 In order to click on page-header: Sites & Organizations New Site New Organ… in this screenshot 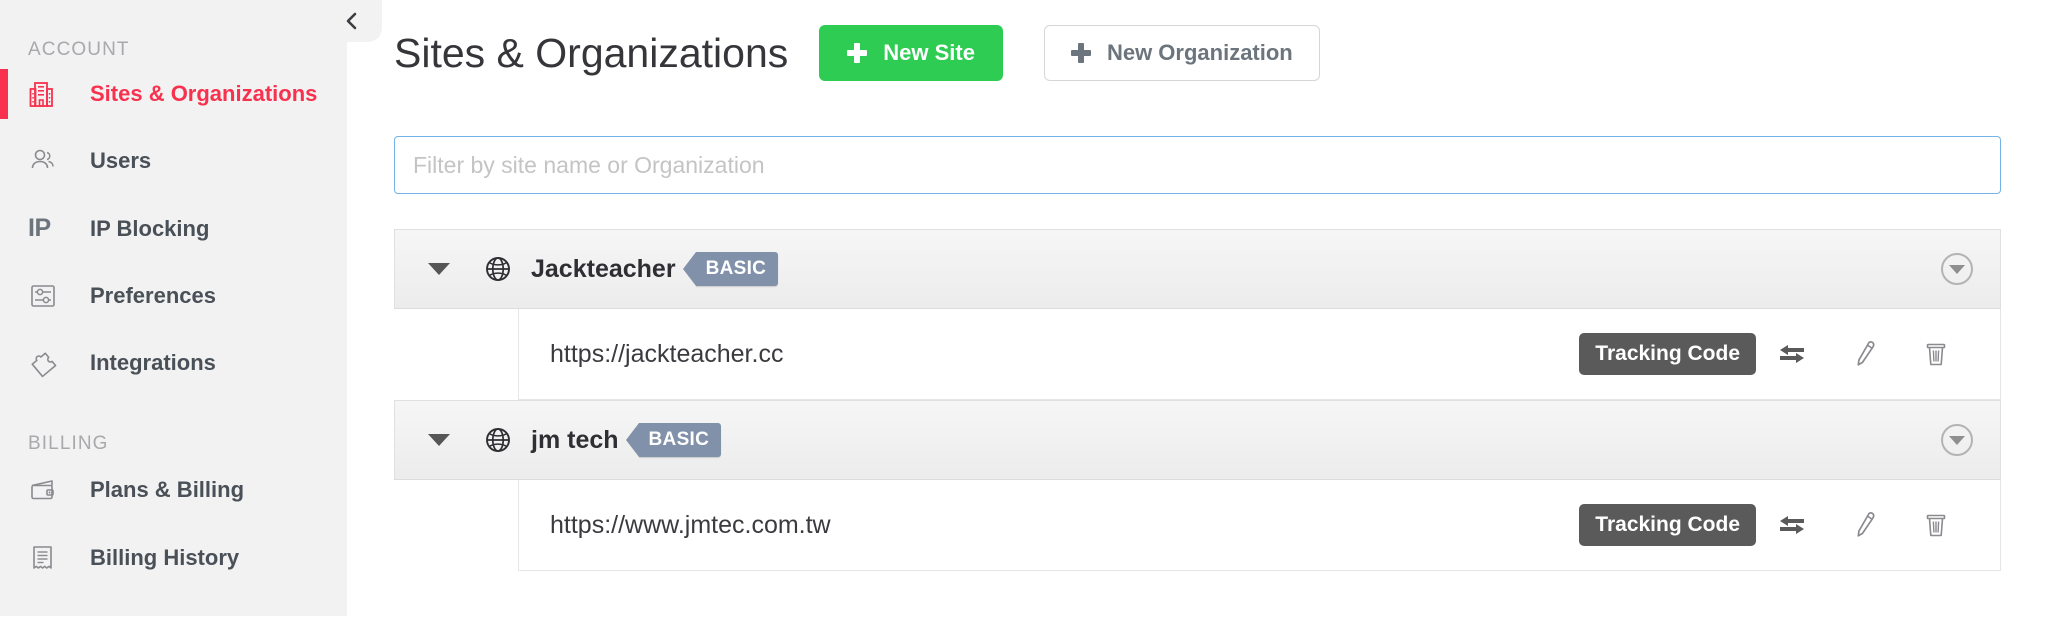, I will do `click(857, 53)`.